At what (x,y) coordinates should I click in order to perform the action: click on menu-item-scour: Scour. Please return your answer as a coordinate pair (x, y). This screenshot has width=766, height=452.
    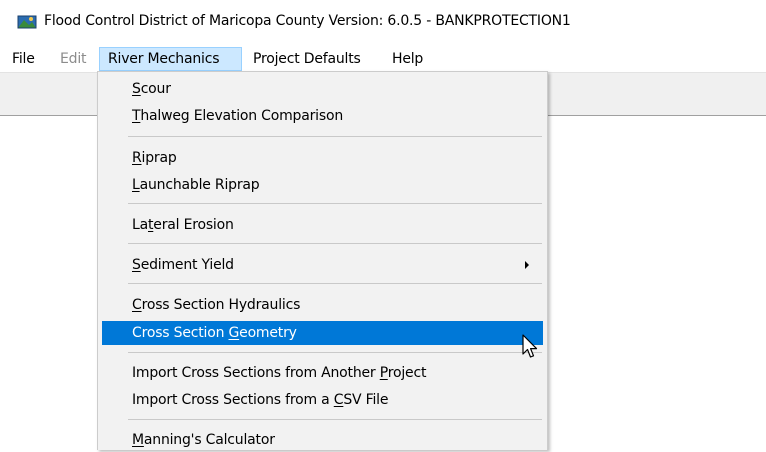
    Looking at the image, I should click on (322, 89).